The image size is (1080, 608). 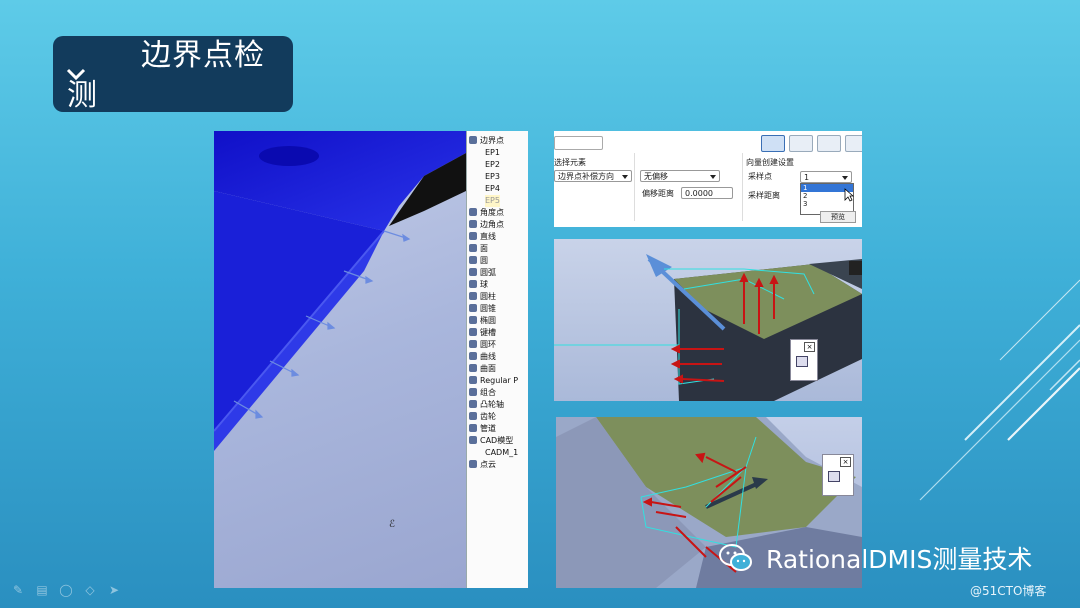 I want to click on tree-item: 凸轮轴, so click(x=486, y=405).